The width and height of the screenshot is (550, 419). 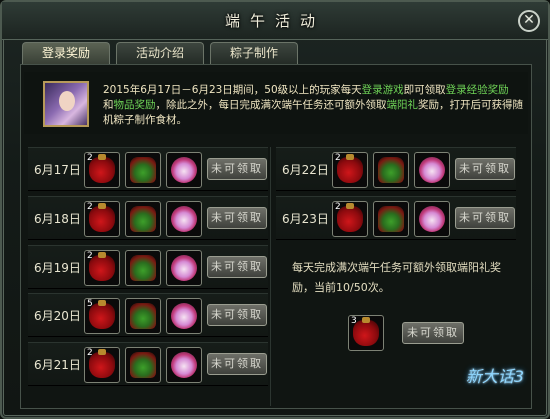 I want to click on reward-row-6-17: 6月17日 2 未可领取, so click(x=148, y=169).